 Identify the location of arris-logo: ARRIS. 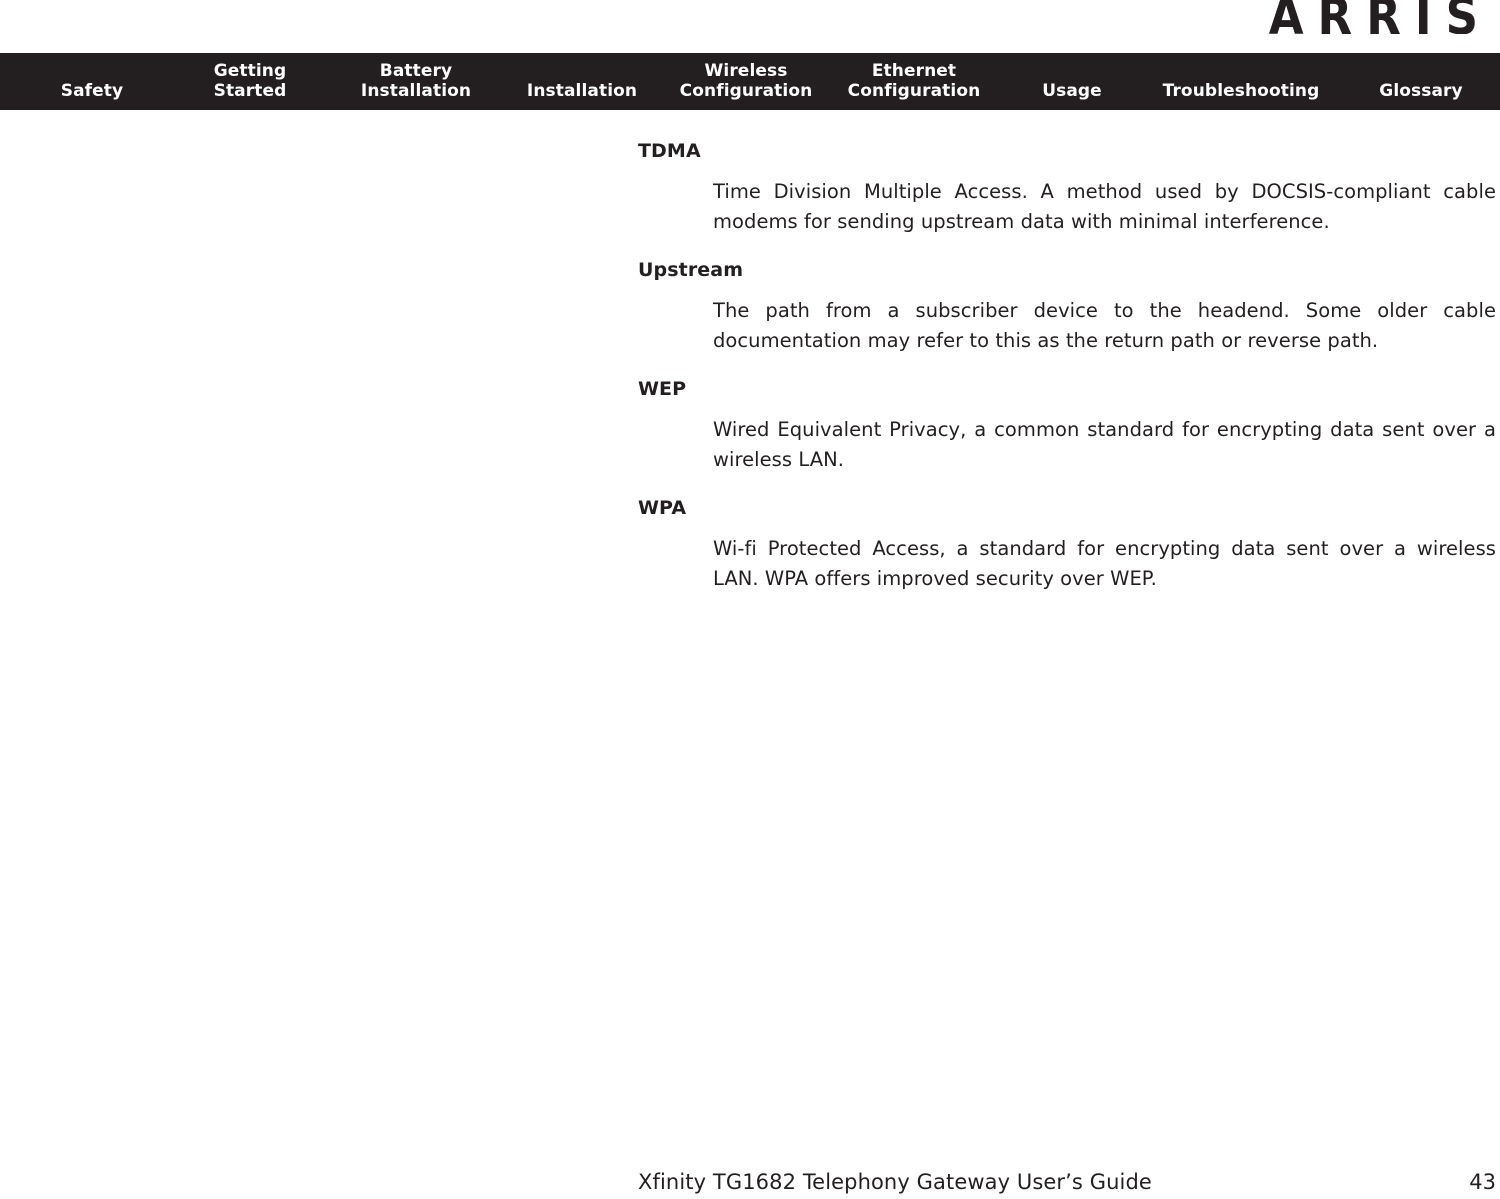
(1381, 17).